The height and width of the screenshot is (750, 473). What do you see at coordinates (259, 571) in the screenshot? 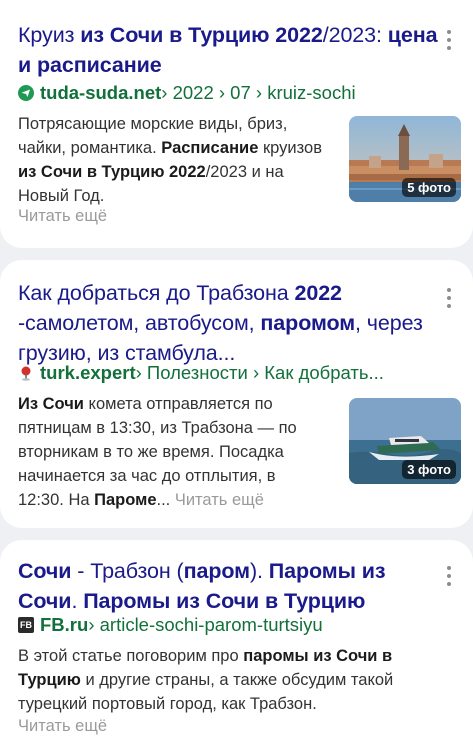
I see `text-fragment: ).` at bounding box center [259, 571].